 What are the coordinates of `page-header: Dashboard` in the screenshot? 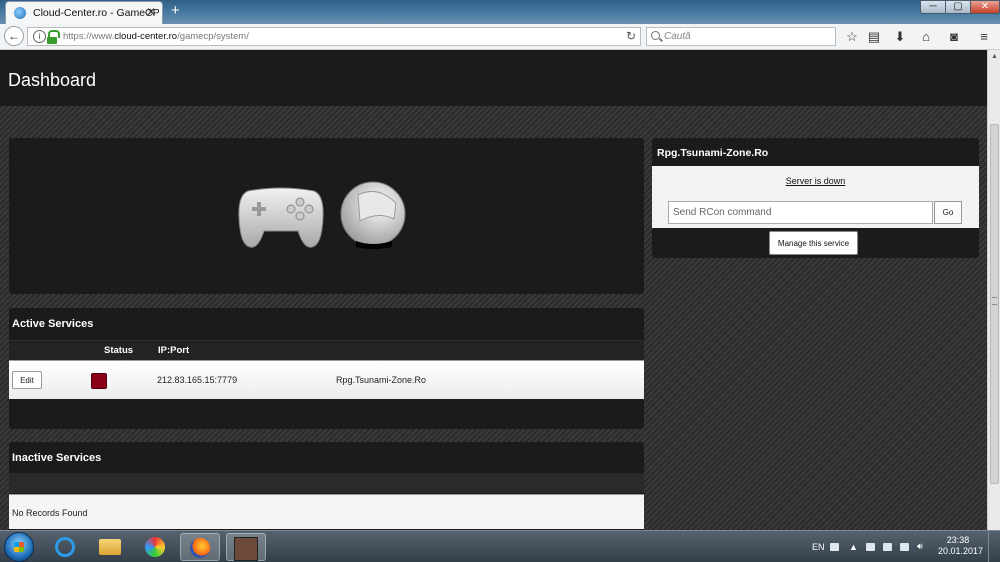 It's located at (493, 78).